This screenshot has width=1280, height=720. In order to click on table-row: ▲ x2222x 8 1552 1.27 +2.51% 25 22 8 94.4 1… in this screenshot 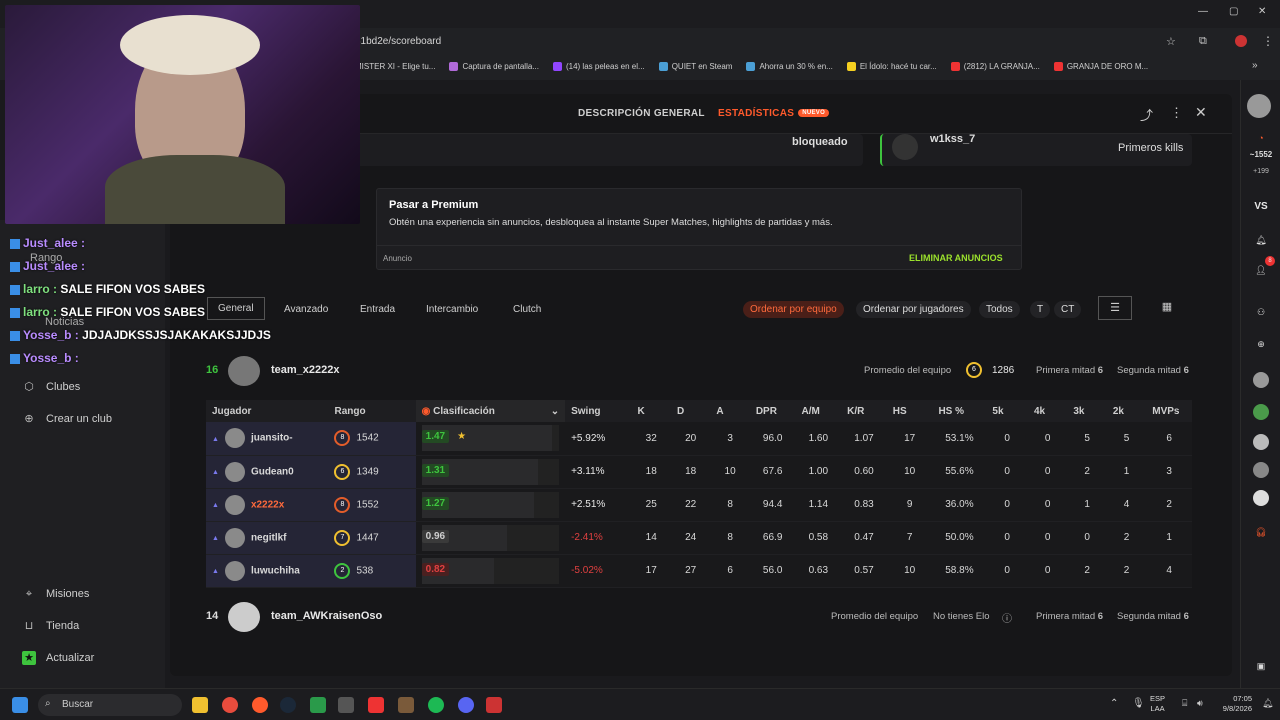, I will do `click(699, 505)`.